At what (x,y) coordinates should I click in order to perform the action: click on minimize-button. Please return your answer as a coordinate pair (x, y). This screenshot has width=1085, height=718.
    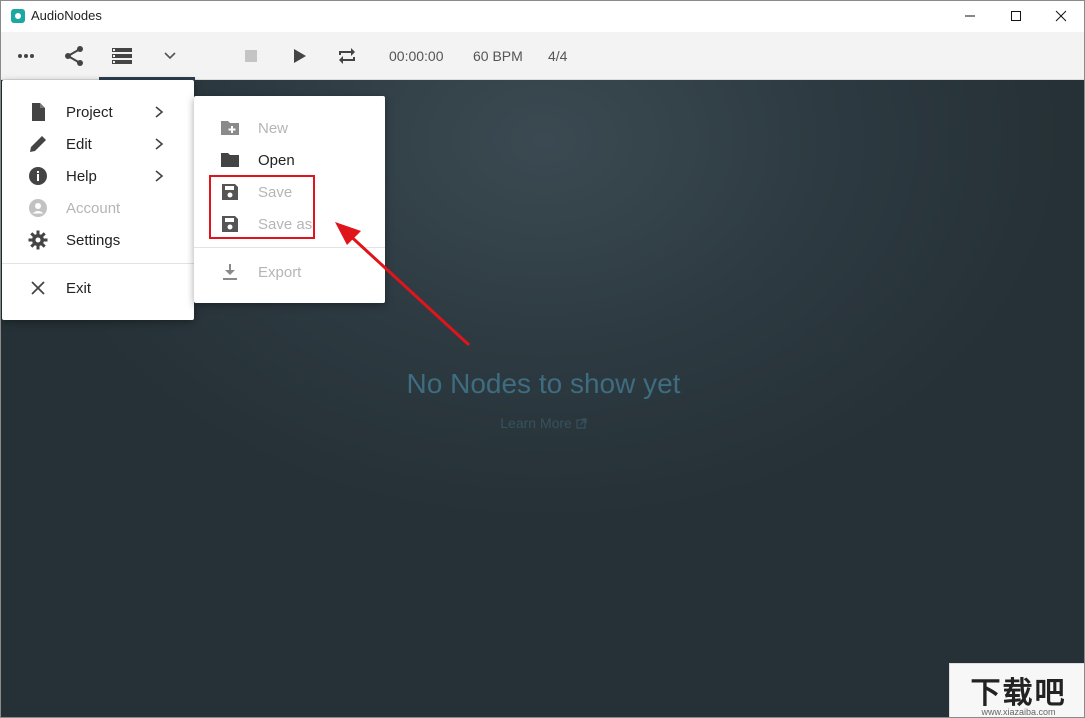
    Looking at the image, I should click on (970, 16).